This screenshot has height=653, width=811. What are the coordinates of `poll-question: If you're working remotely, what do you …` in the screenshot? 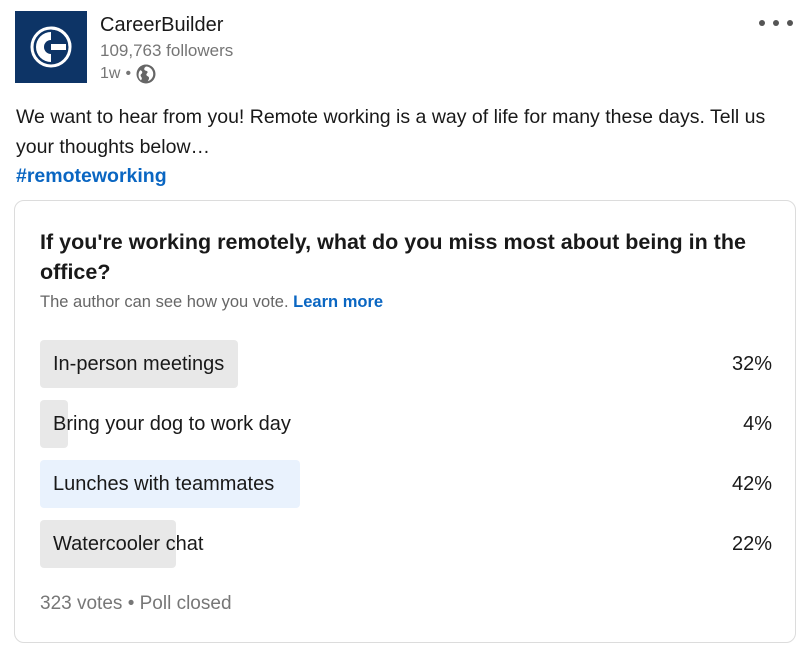 It's located at (393, 257).